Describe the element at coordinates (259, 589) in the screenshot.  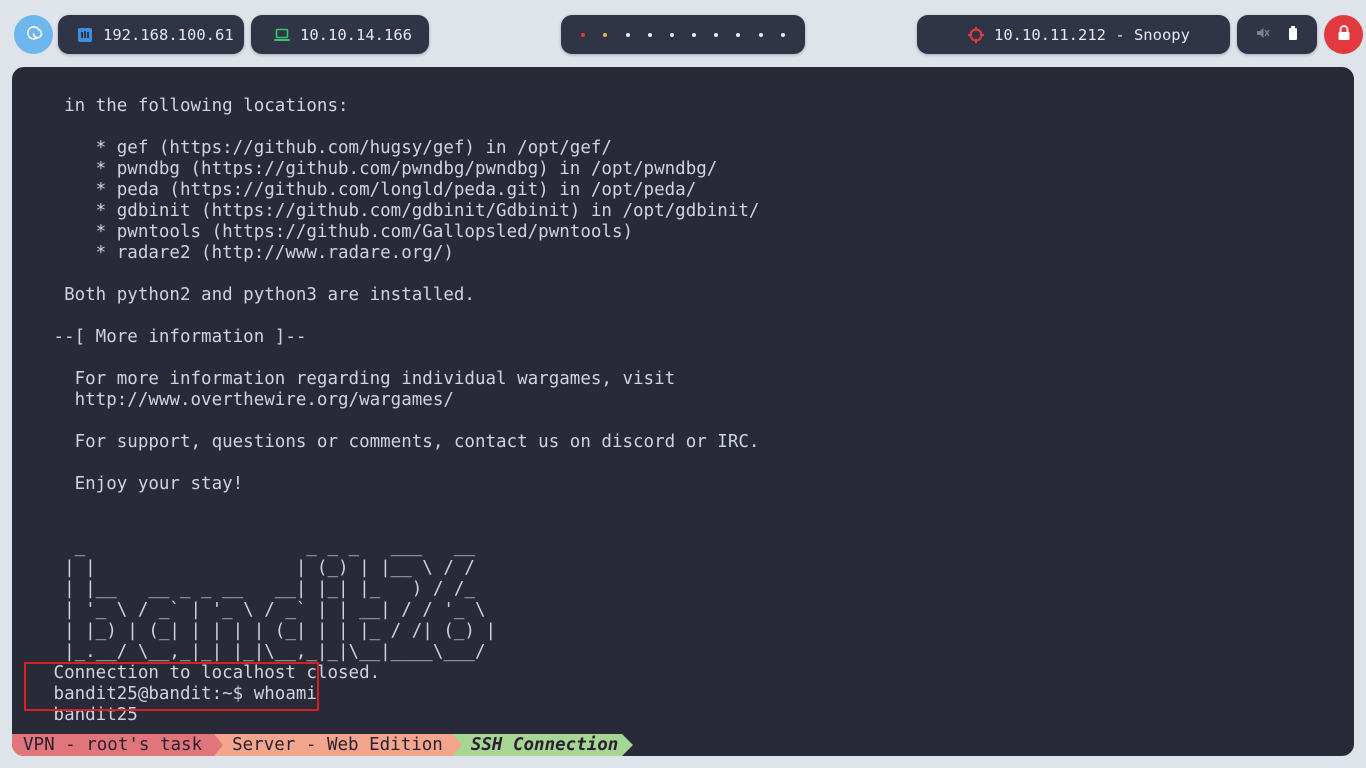
I see `terminal-line: | |__ __ _ _ __ __| |_| |_ ) / /_` at that location.